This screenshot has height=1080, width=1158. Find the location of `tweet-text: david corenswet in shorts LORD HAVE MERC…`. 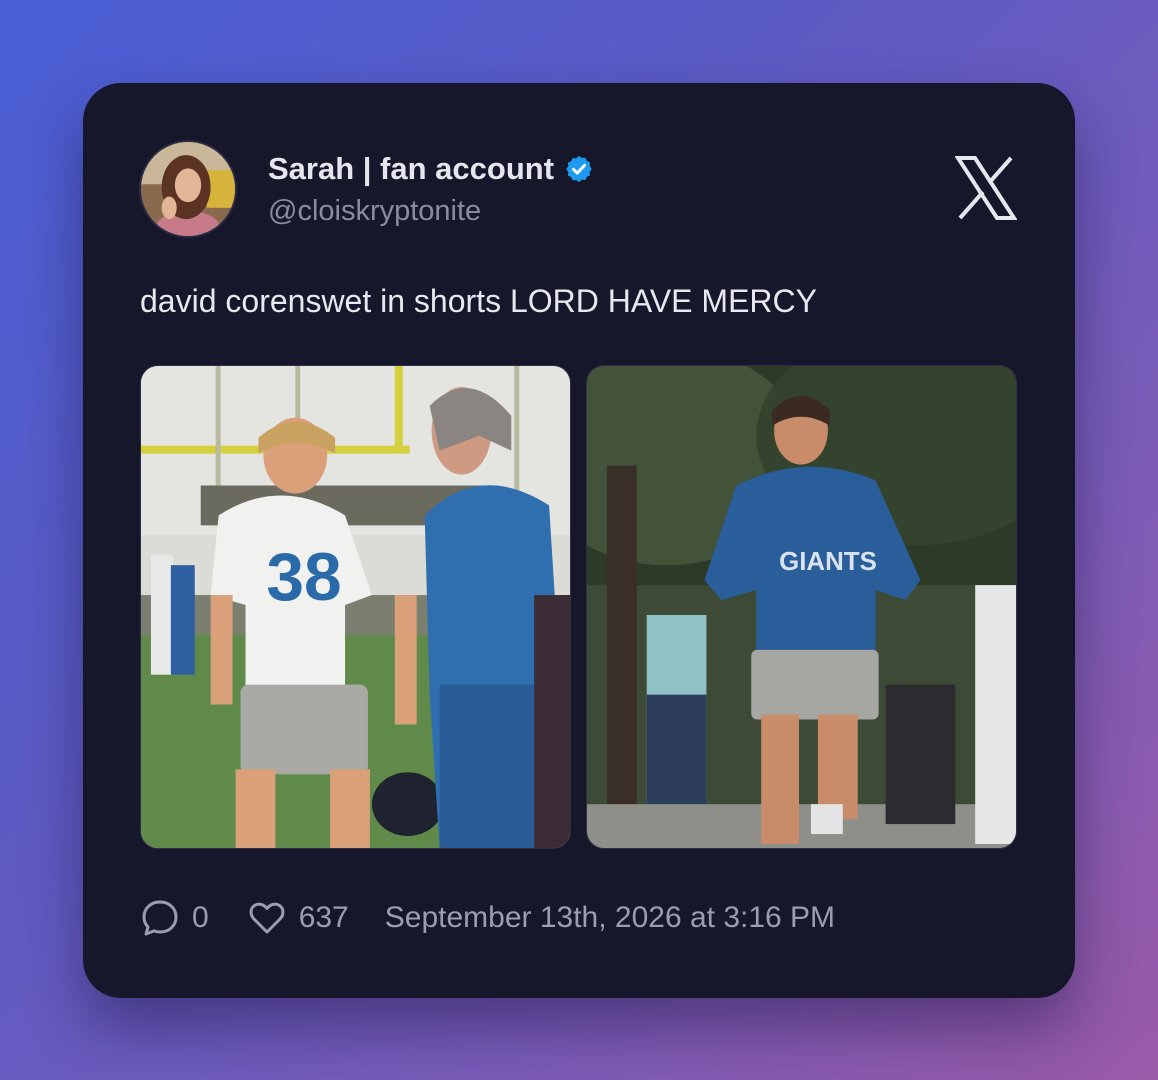

tweet-text: david corenswet in shorts LORD HAVE MERC… is located at coordinates (478, 301).